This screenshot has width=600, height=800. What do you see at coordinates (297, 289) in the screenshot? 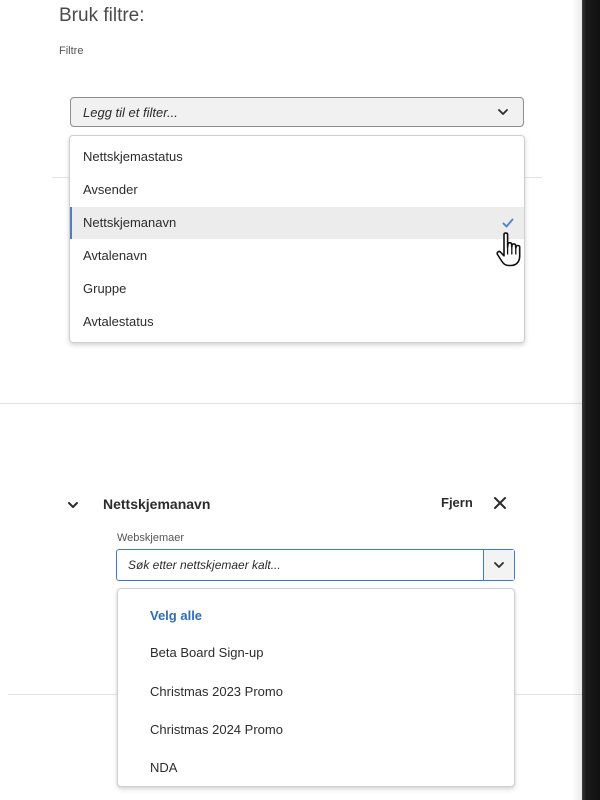
I see `menu-item-gruppe: Gruppe` at bounding box center [297, 289].